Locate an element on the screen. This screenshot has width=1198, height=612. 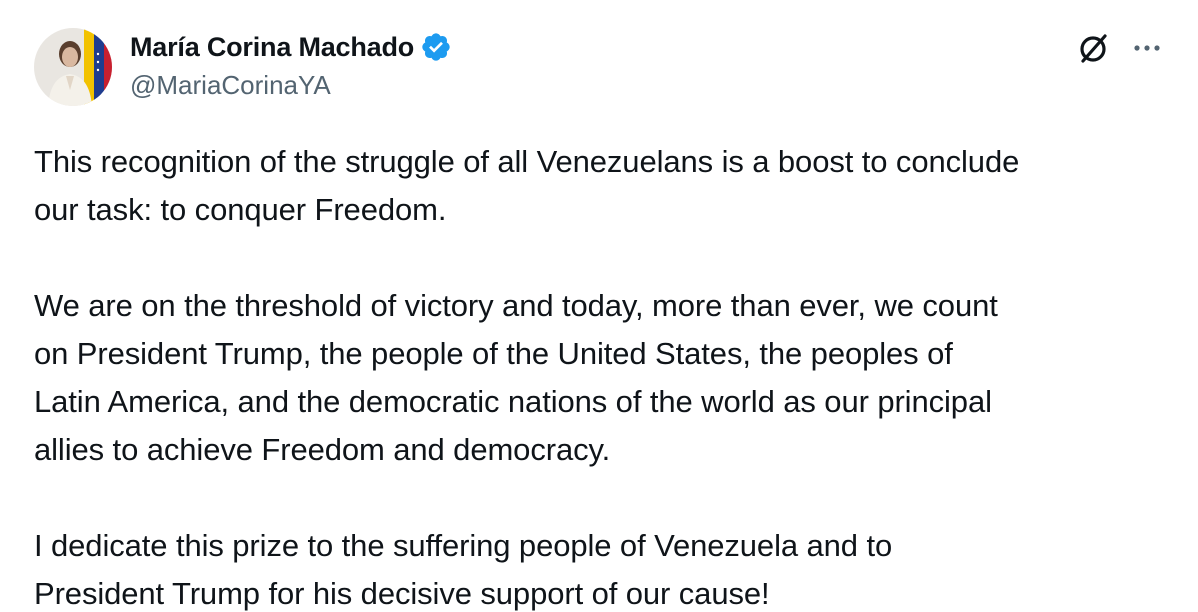
verified-badge-icon is located at coordinates (436, 47).